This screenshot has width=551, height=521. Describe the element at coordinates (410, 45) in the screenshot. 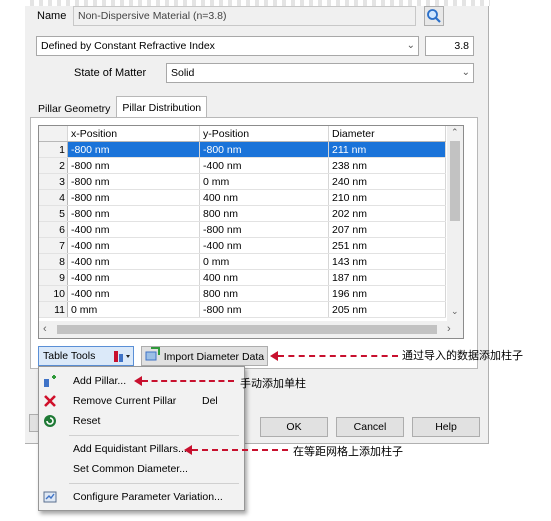

I see `chevron-down-icon: ⌄` at that location.